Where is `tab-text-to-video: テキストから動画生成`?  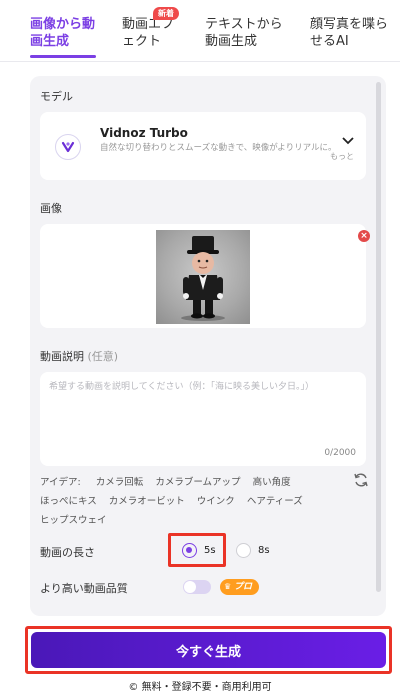 tab-text-to-video: テキストから動画生成 is located at coordinates (246, 33).